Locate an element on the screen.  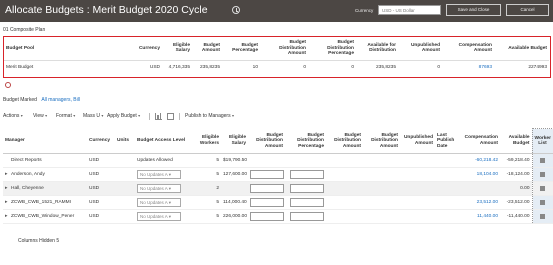
manager-cell: ▸ Anderson, Andy is located at coordinates (45, 174).